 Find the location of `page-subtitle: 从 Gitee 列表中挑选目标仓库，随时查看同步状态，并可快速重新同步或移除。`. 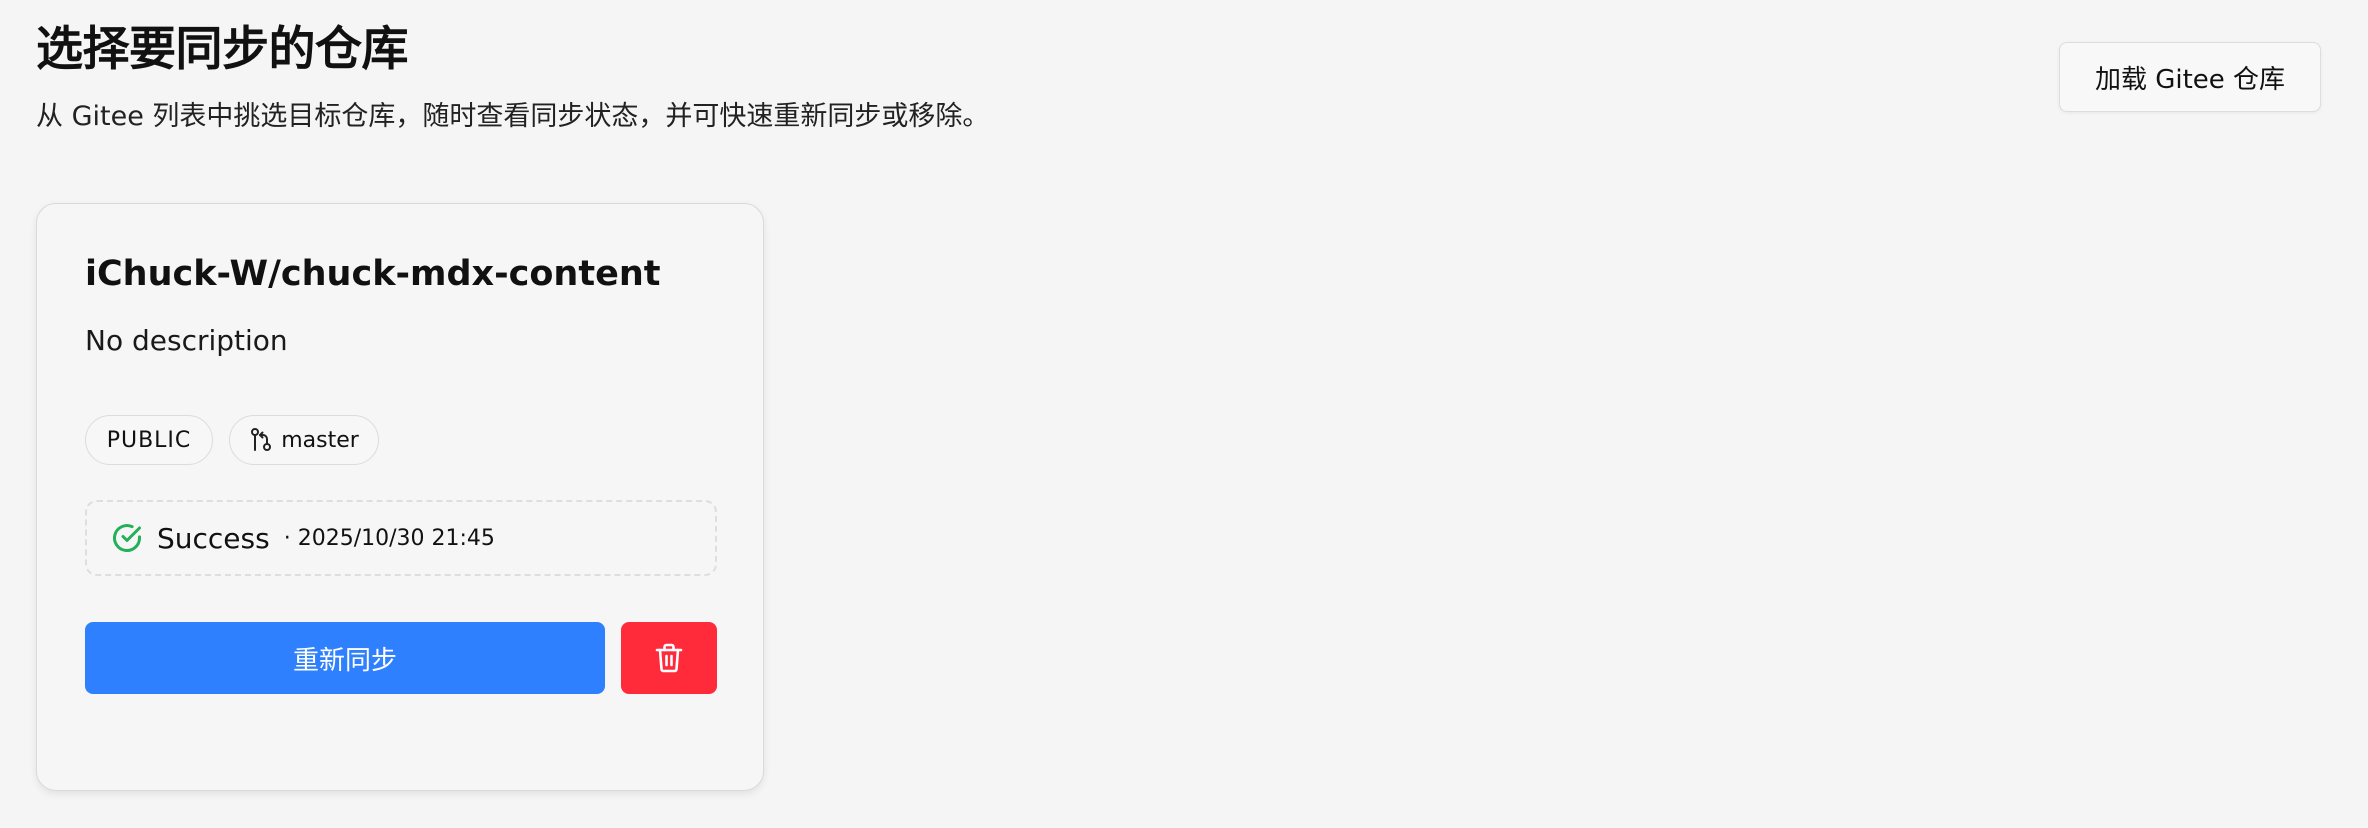

page-subtitle: 从 Gitee 列表中挑选目标仓库，随时查看同步状态，并可快速重新同步或移除。 is located at coordinates (513, 116).